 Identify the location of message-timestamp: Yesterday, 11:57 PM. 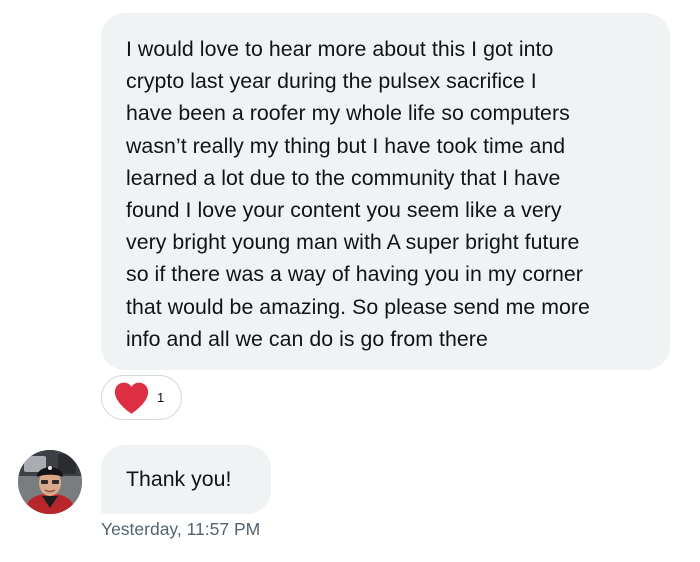
(181, 529).